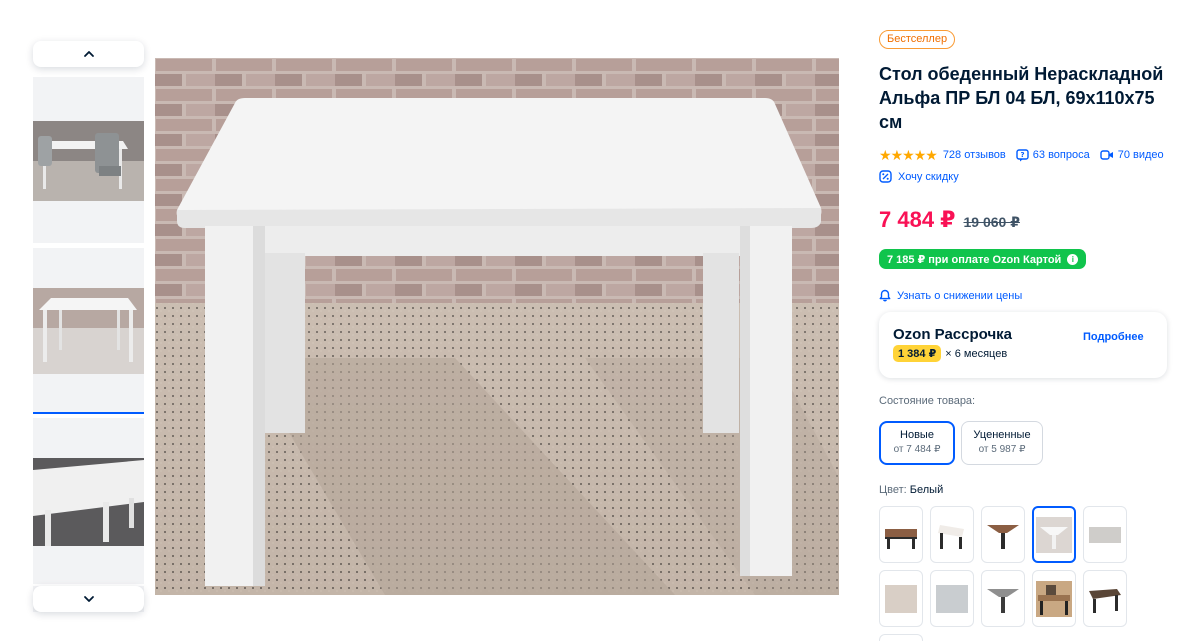 Image resolution: width=1200 pixels, height=641 pixels. Describe the element at coordinates (1106, 155) in the screenshot. I see `video-icon` at that location.